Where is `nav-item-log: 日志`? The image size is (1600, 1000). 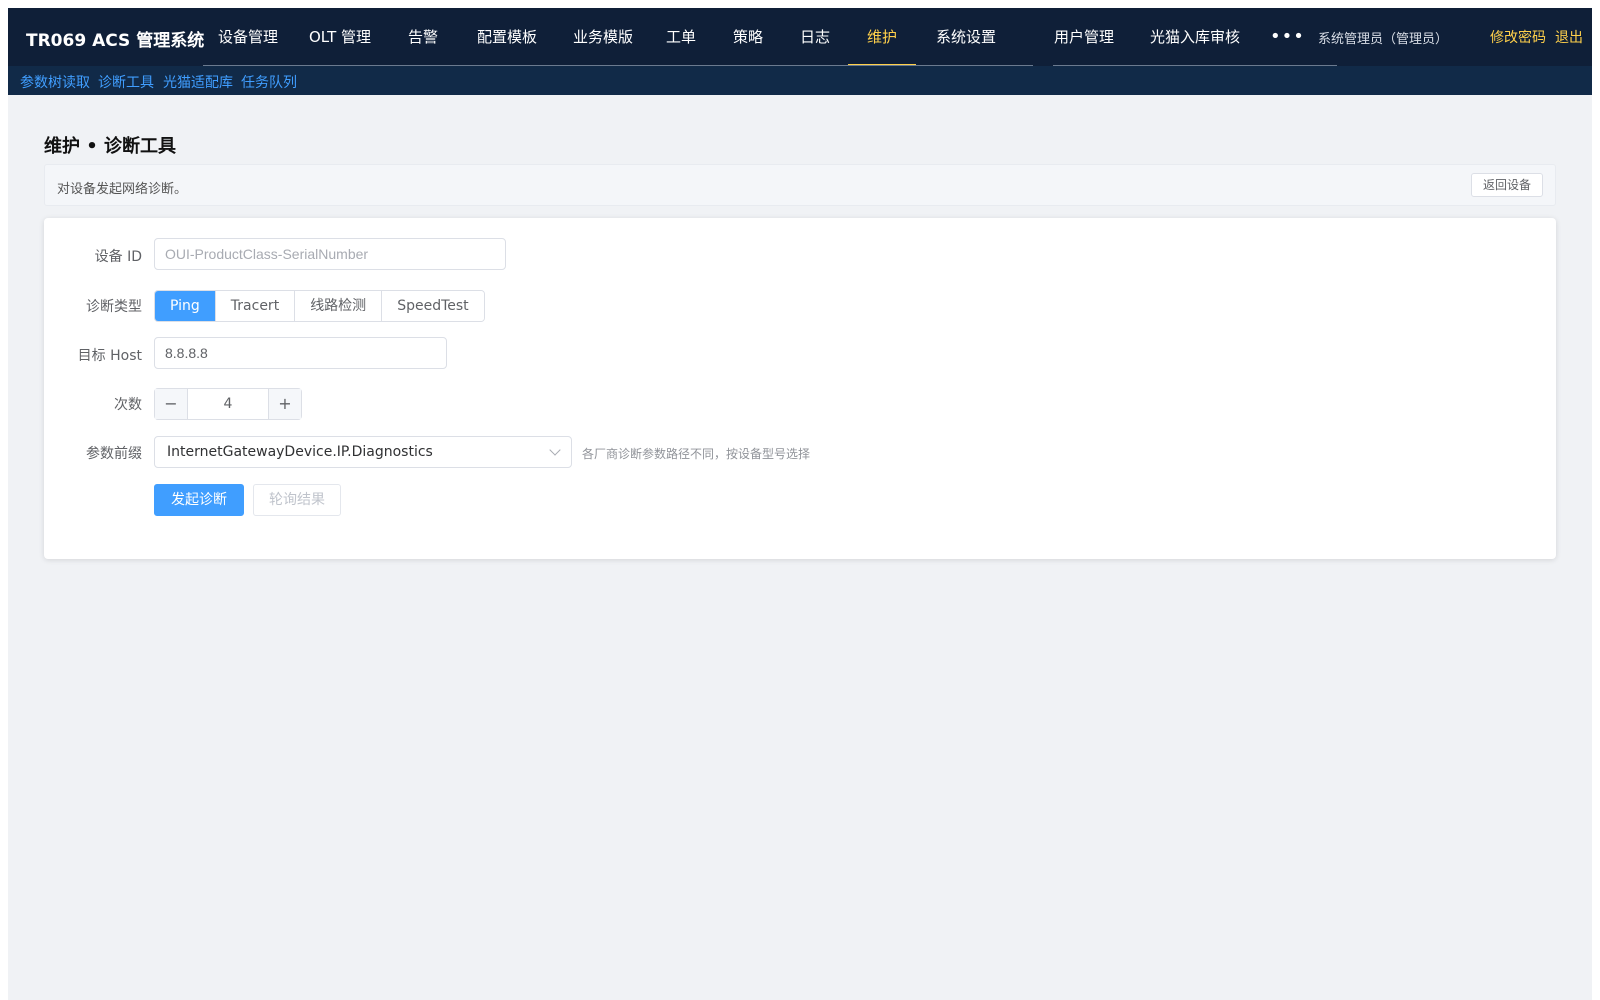 nav-item-log: 日志 is located at coordinates (815, 37).